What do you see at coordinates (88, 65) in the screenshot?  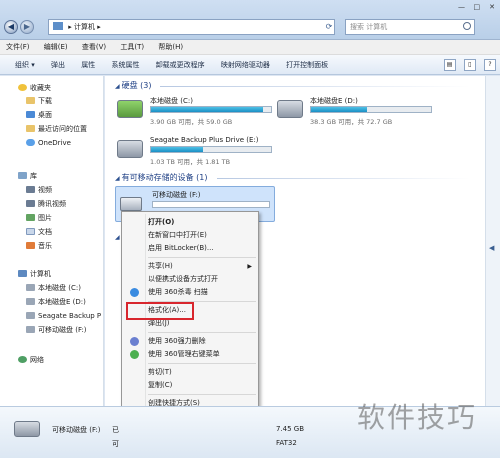 I see `properties-button: 属性` at bounding box center [88, 65].